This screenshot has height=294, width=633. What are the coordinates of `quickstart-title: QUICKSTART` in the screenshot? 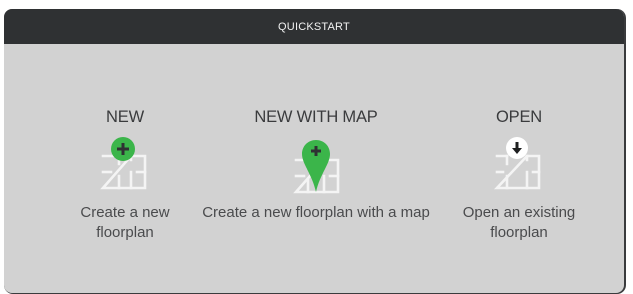 It's located at (314, 26).